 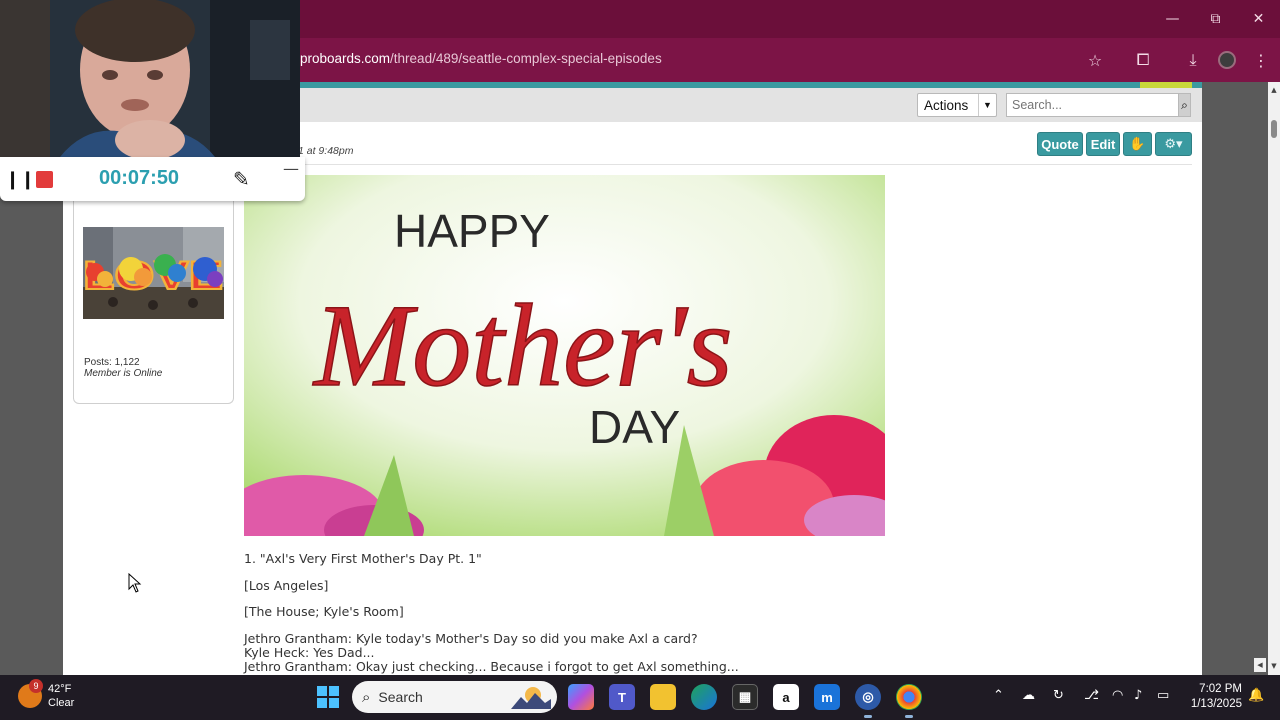 I want to click on moon-icon: 9, so click(x=30, y=693).